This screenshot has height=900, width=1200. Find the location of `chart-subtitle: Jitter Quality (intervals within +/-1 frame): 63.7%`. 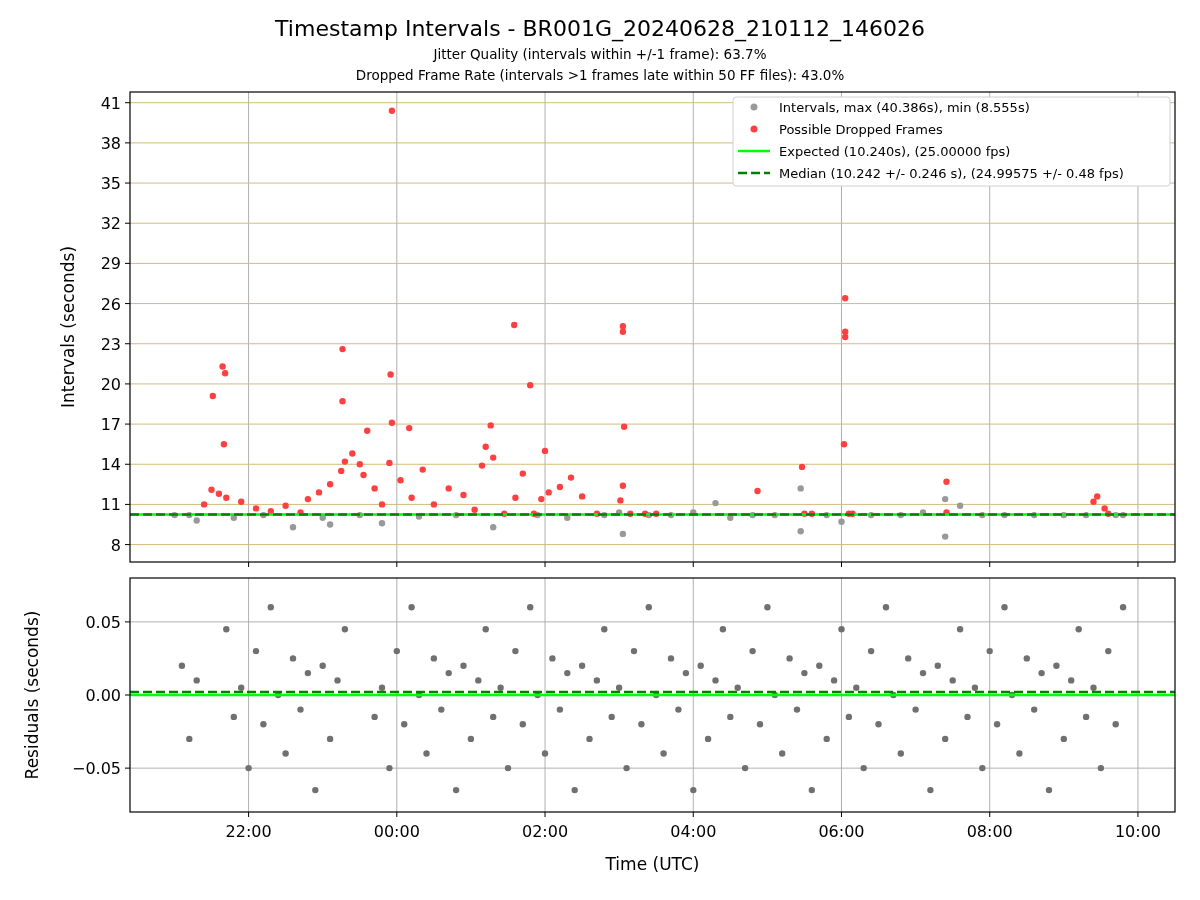

chart-subtitle: Jitter Quality (intervals within +/-1 frame): 63.7% is located at coordinates (600, 54).